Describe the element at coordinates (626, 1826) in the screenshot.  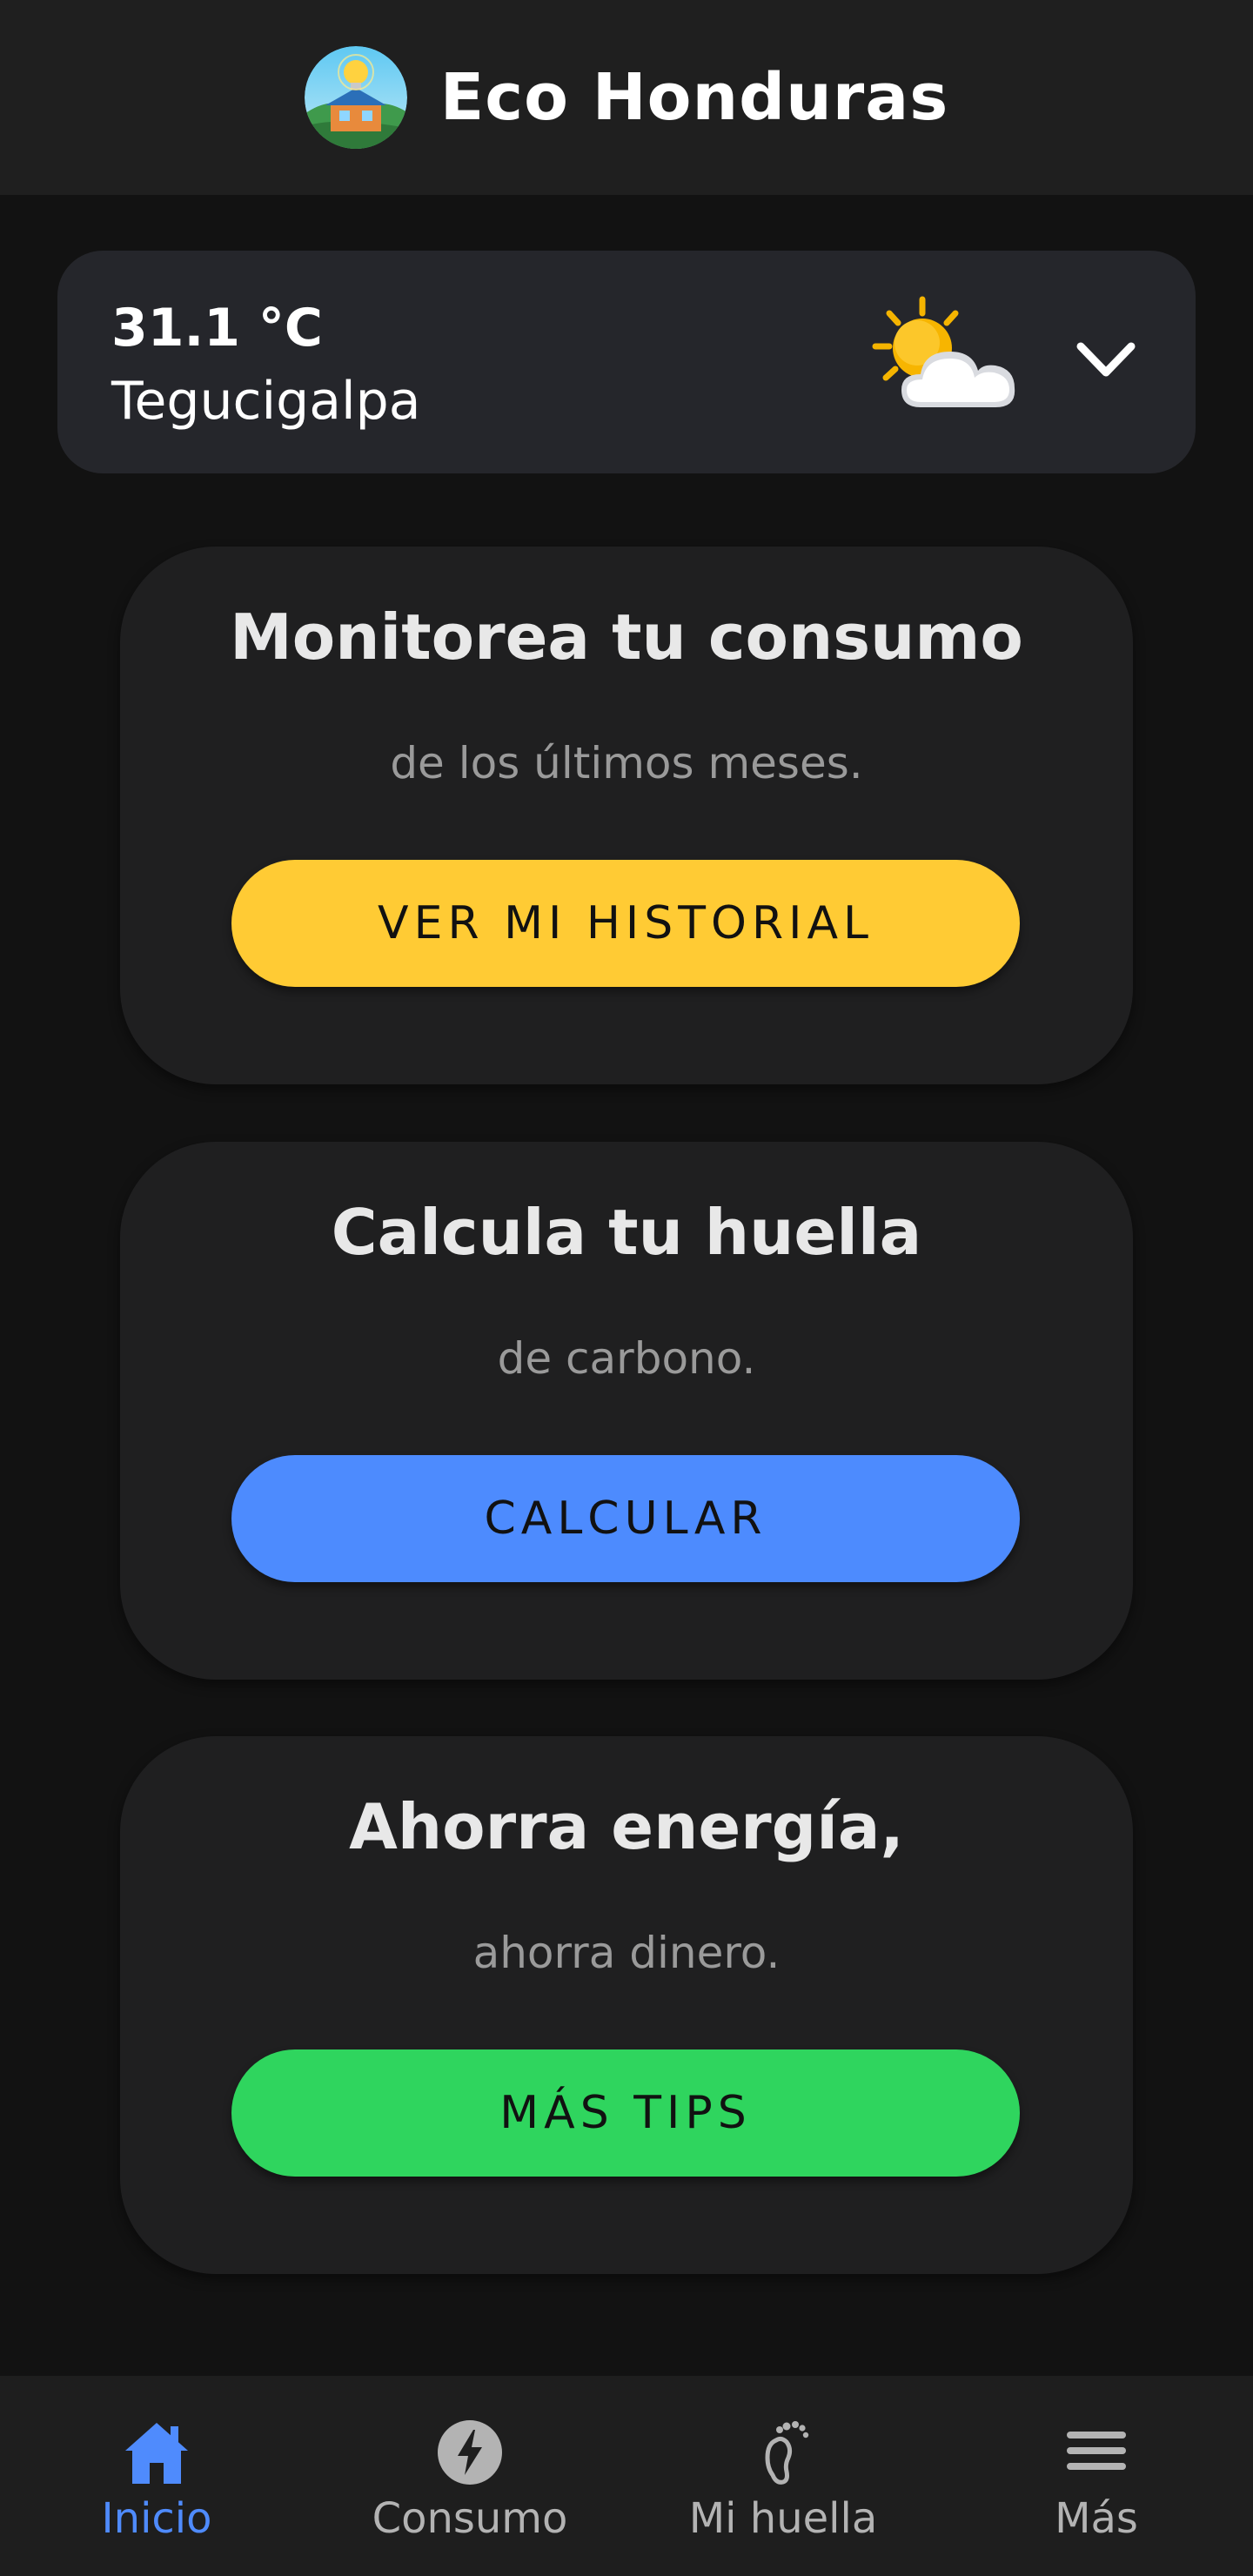
I see `card-title: Ahorra energía,` at that location.